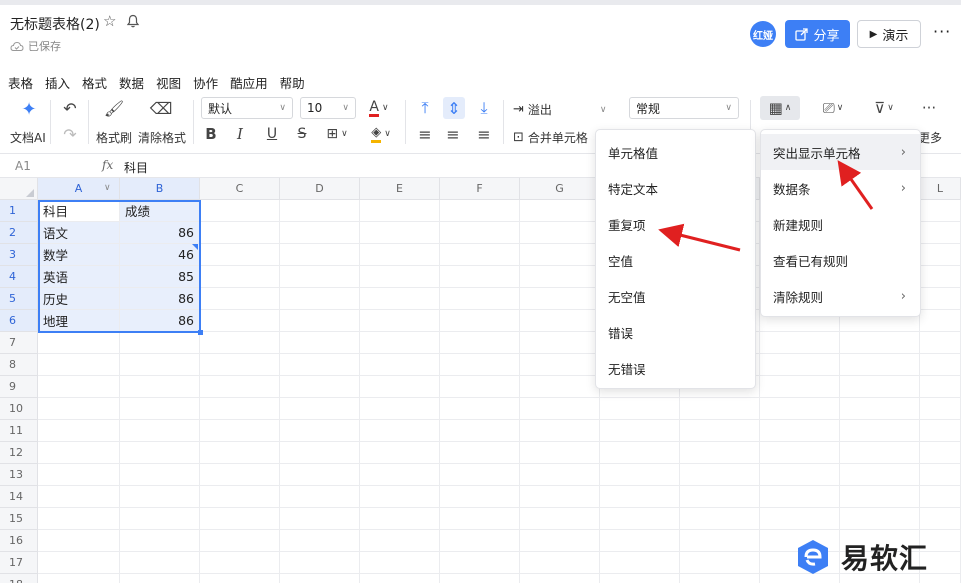 This screenshot has height=583, width=961. I want to click on more-tools-icon: ···, so click(929, 108).